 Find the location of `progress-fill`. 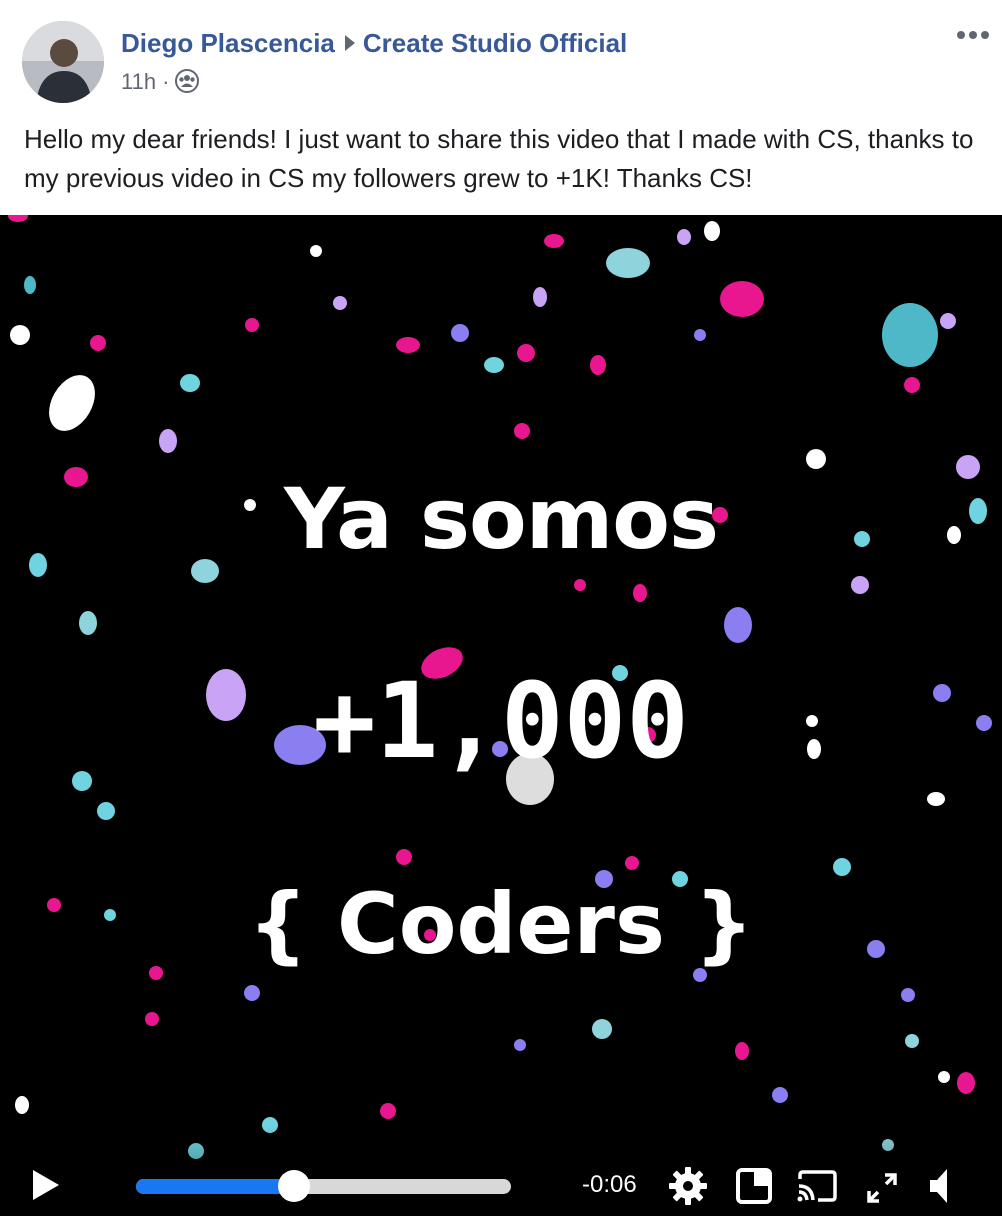

progress-fill is located at coordinates (215, 1186).